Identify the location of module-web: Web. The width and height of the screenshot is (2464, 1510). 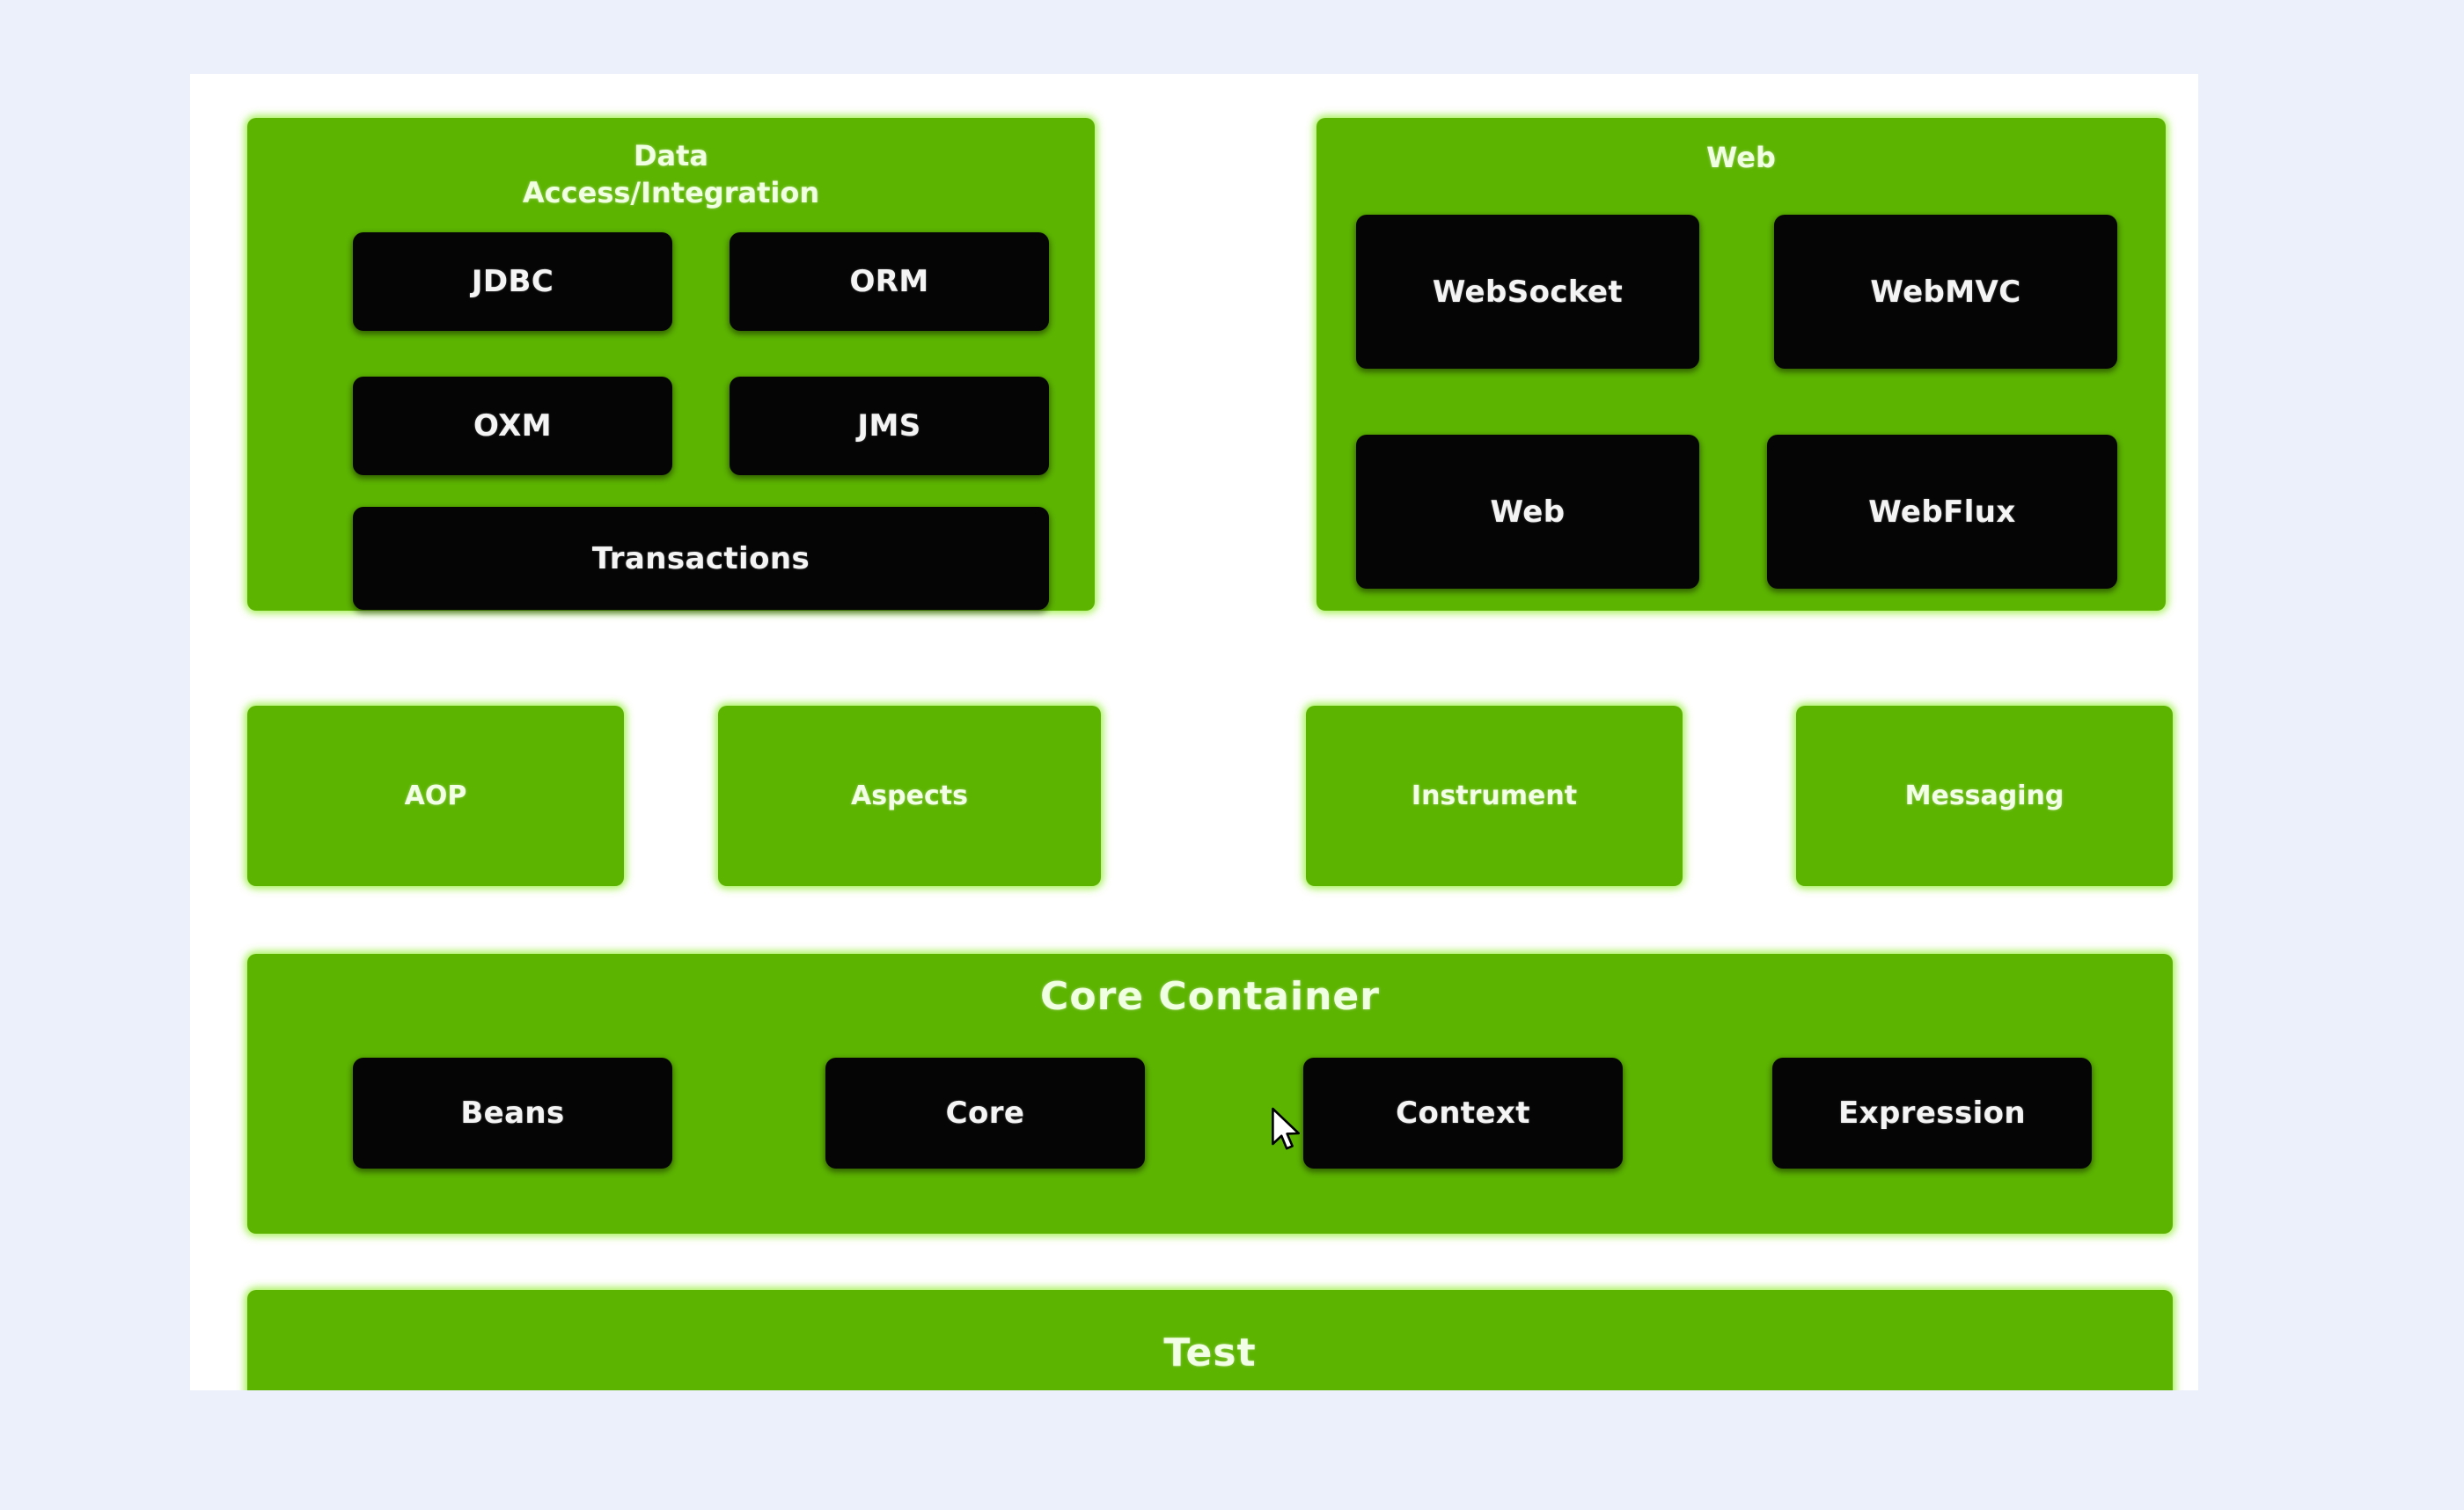
(1528, 512).